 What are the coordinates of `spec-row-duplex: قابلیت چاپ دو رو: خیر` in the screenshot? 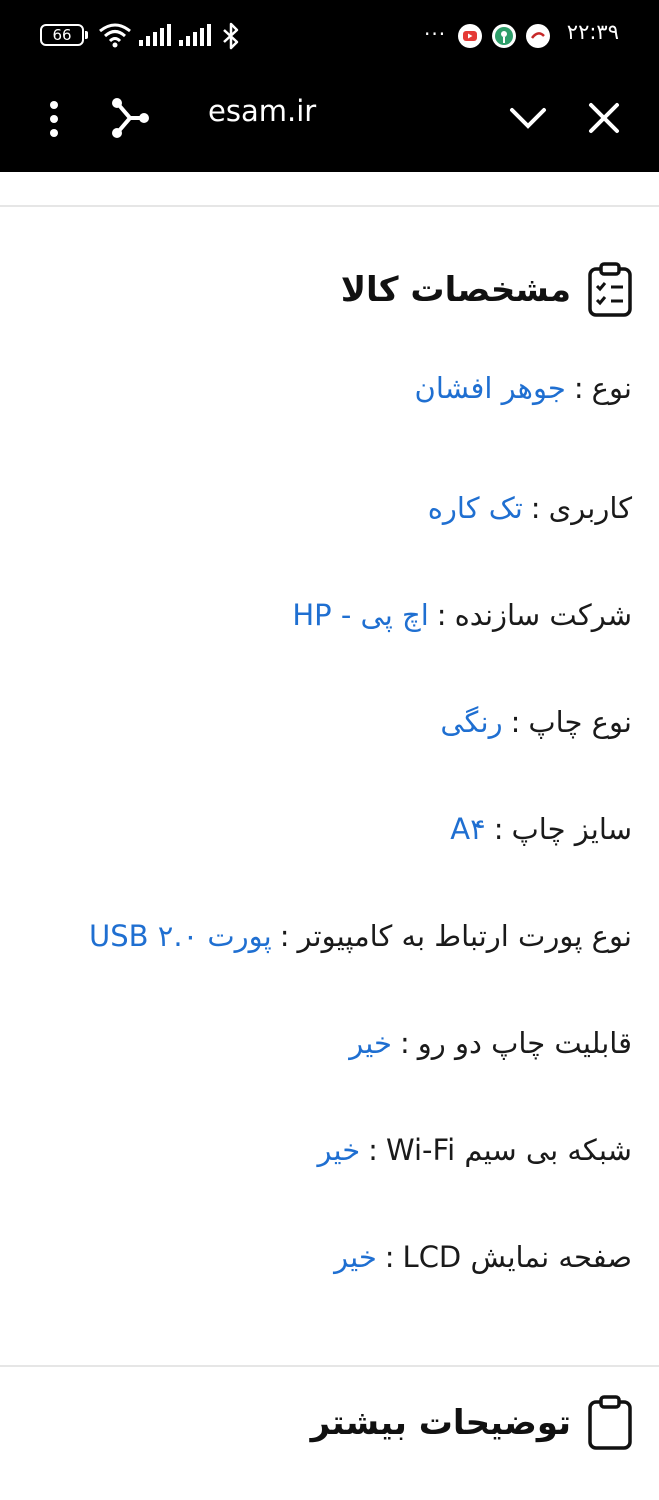 It's located at (490, 1042).